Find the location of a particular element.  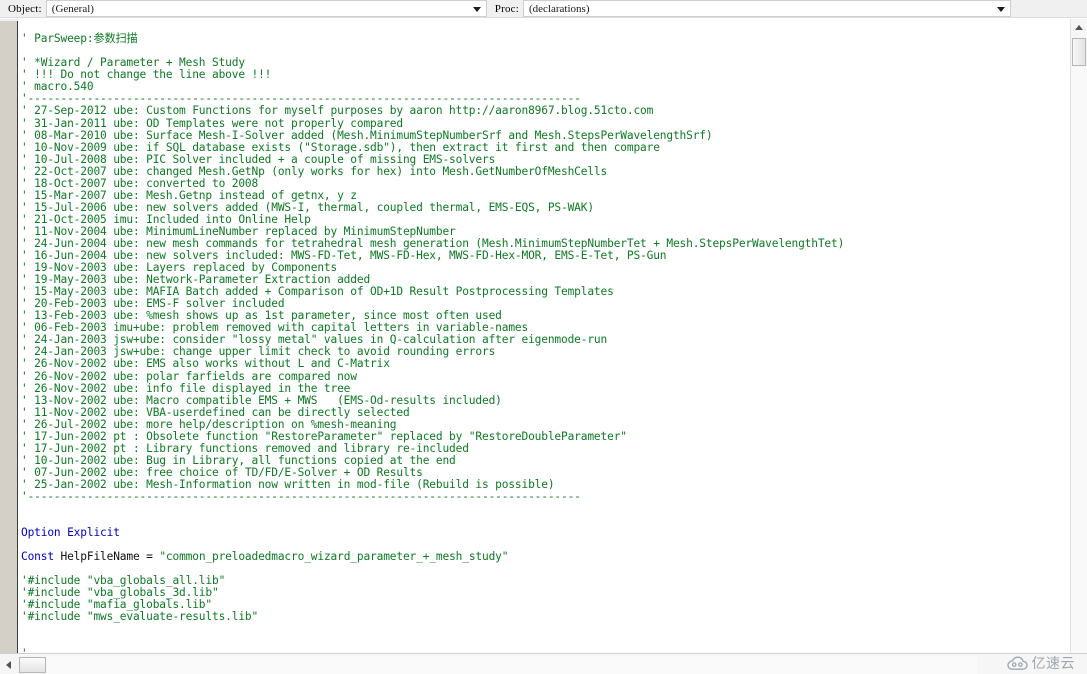

horizontal-scrollbar-thumb is located at coordinates (32, 665).